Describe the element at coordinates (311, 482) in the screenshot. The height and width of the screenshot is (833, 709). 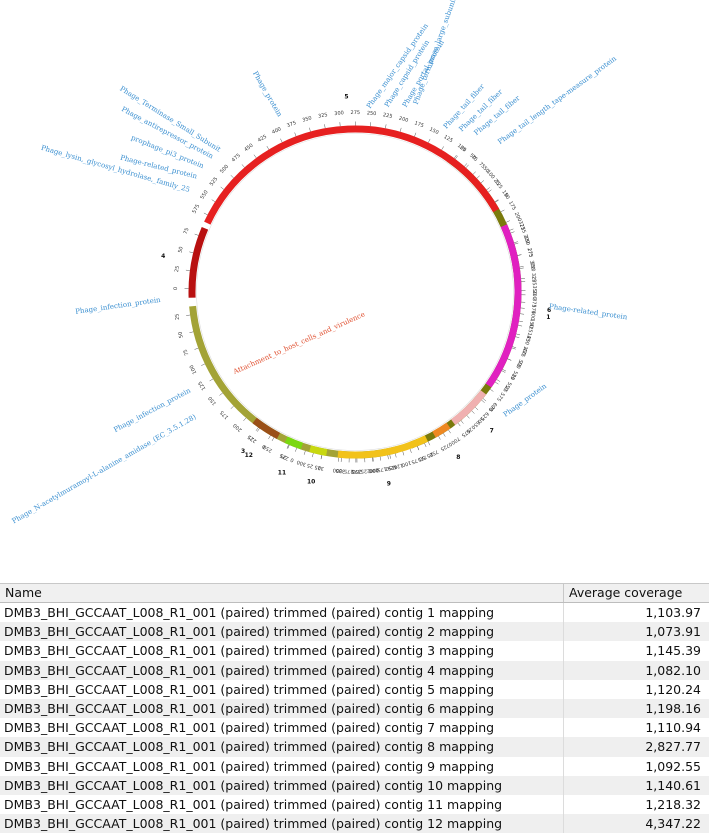
I see `contig-id-label: 10` at that location.